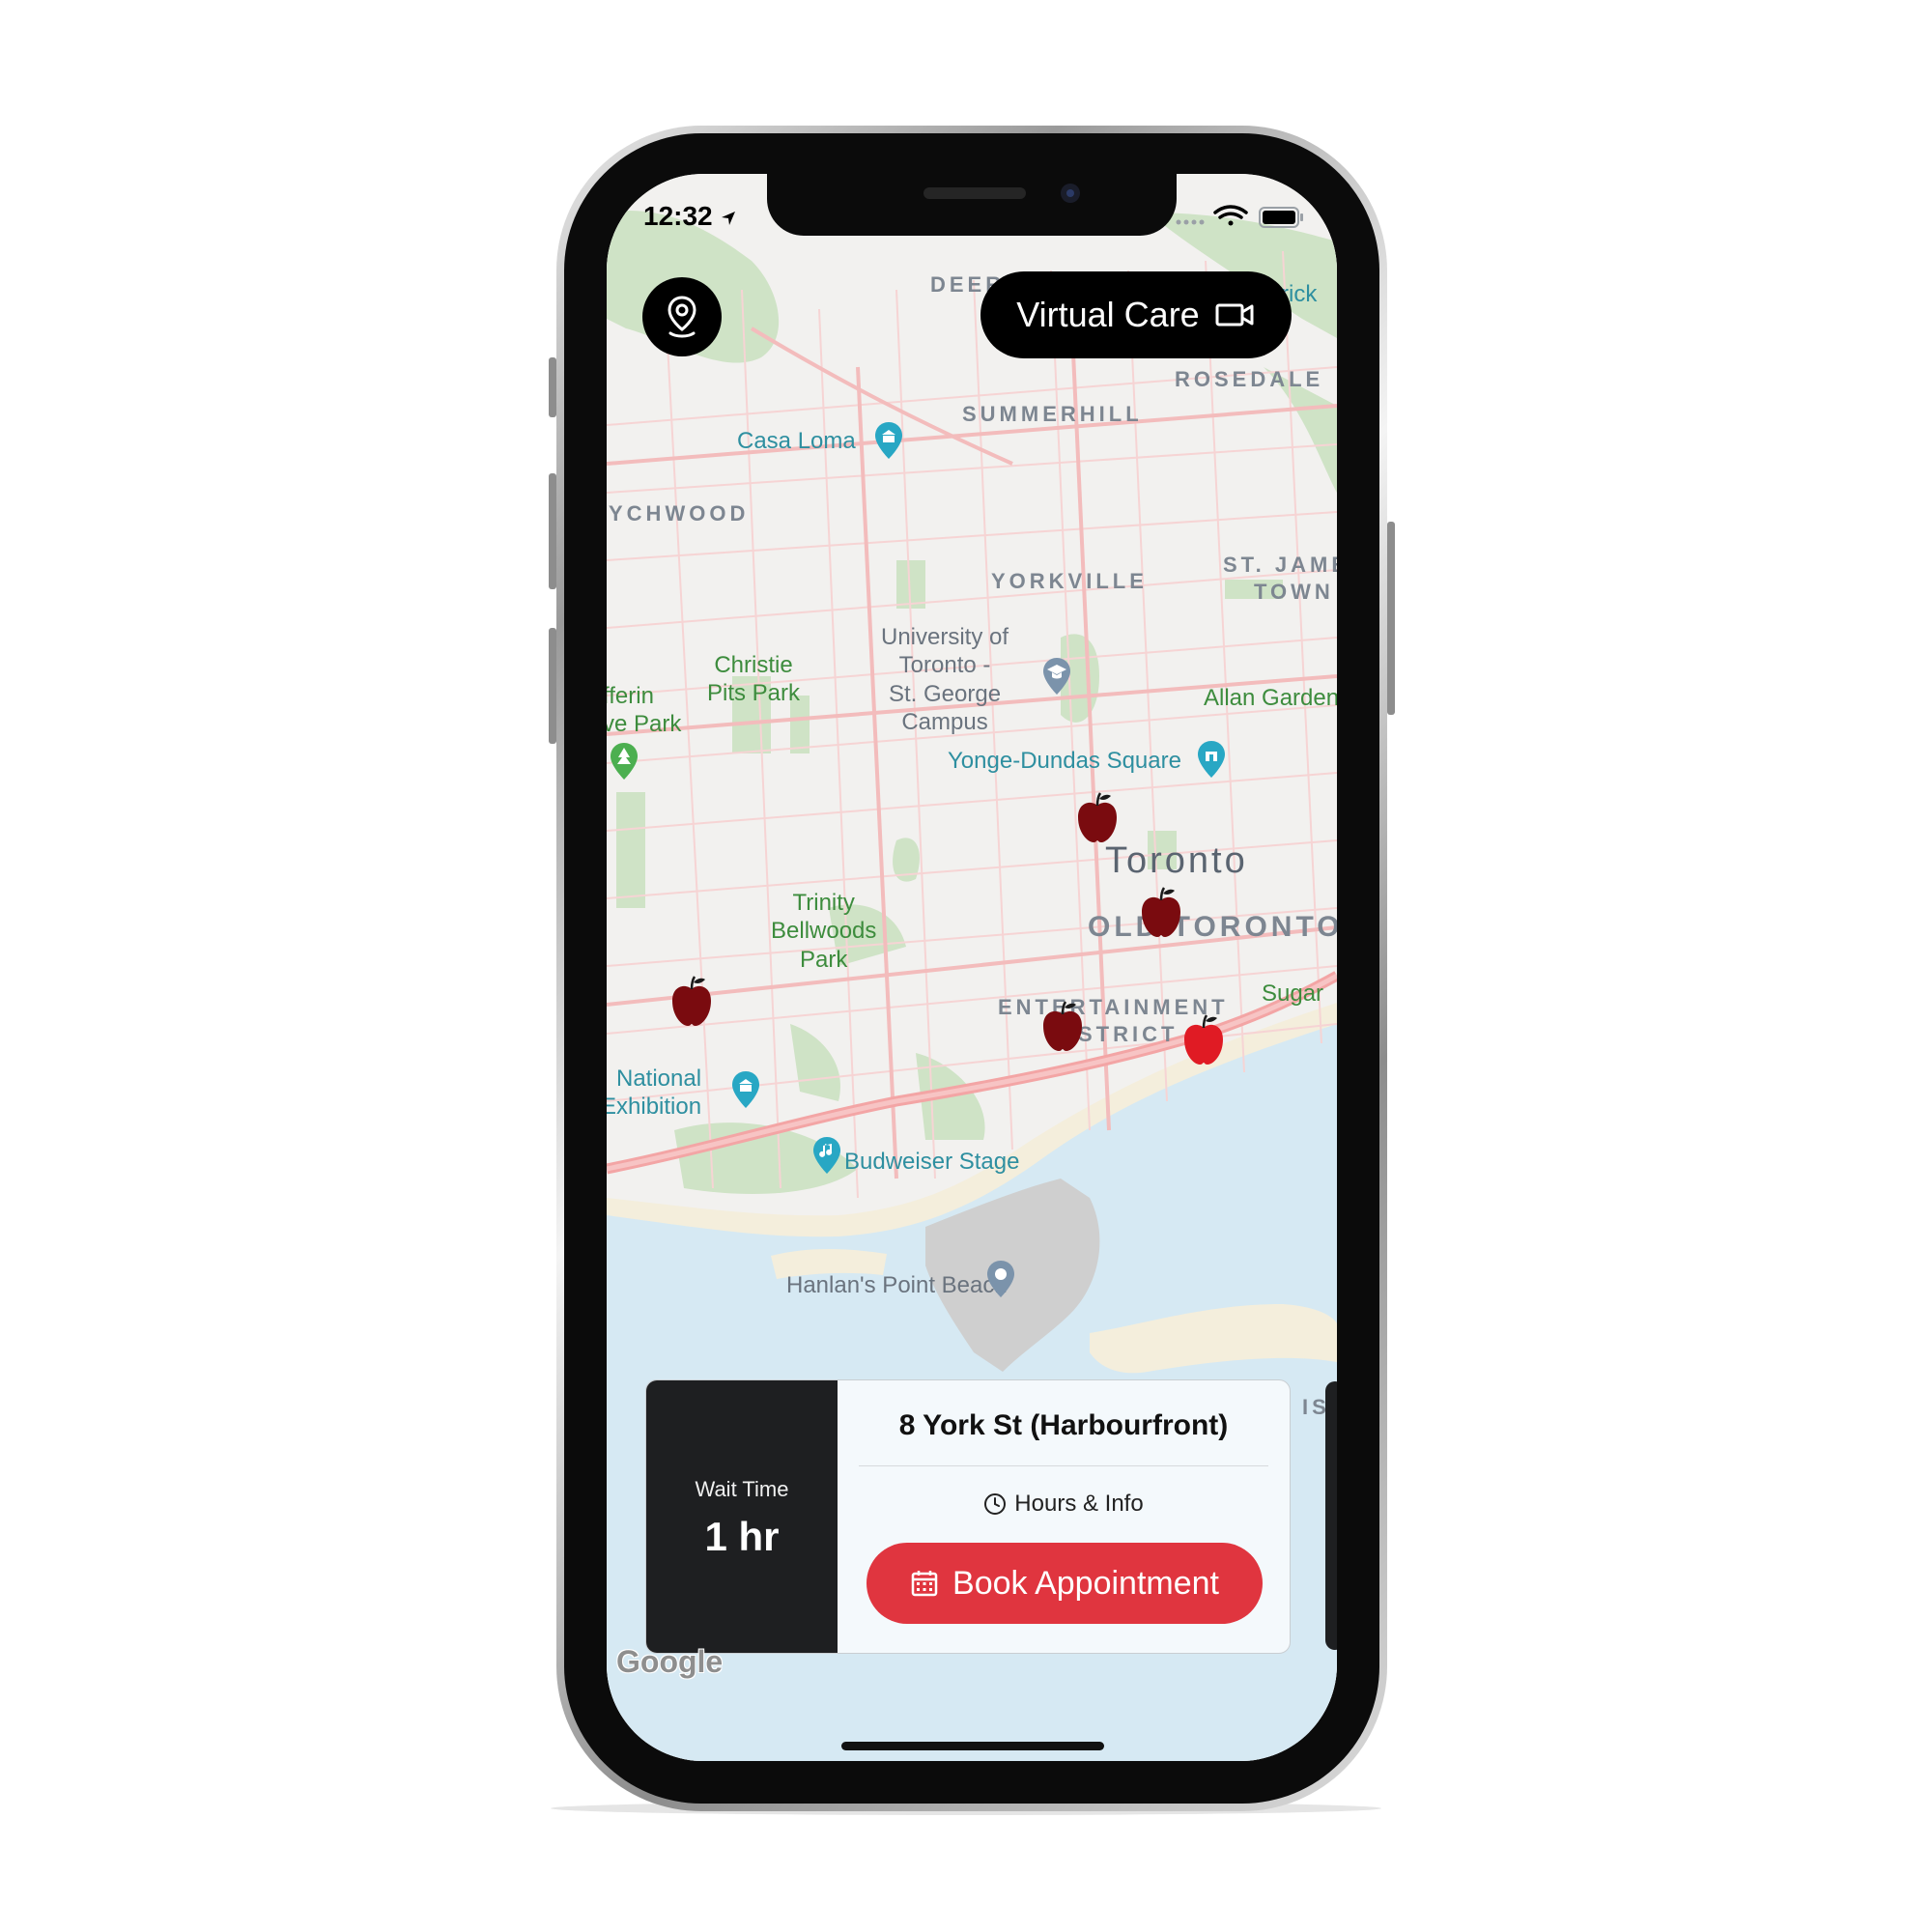  I want to click on poi-label-national-exhibition: National Exhibition, so click(654, 1093).